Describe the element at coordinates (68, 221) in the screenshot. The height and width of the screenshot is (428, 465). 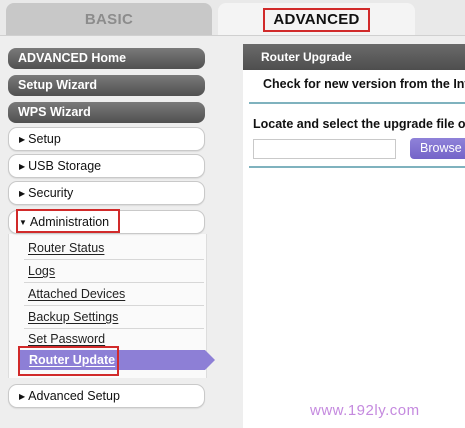
I see `administration-highlight-box` at that location.